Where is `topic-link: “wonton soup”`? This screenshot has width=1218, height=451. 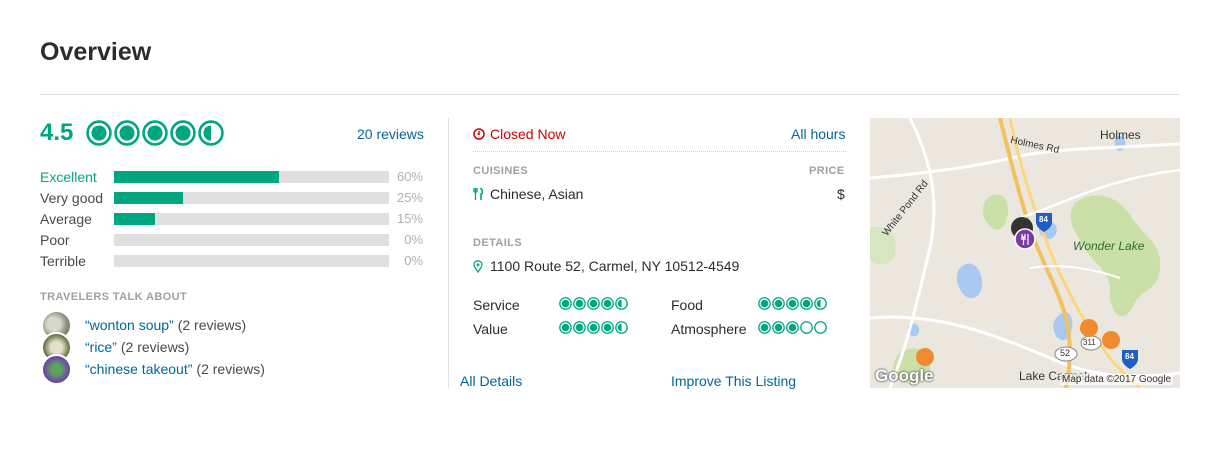 topic-link: “wonton soup” is located at coordinates (129, 325).